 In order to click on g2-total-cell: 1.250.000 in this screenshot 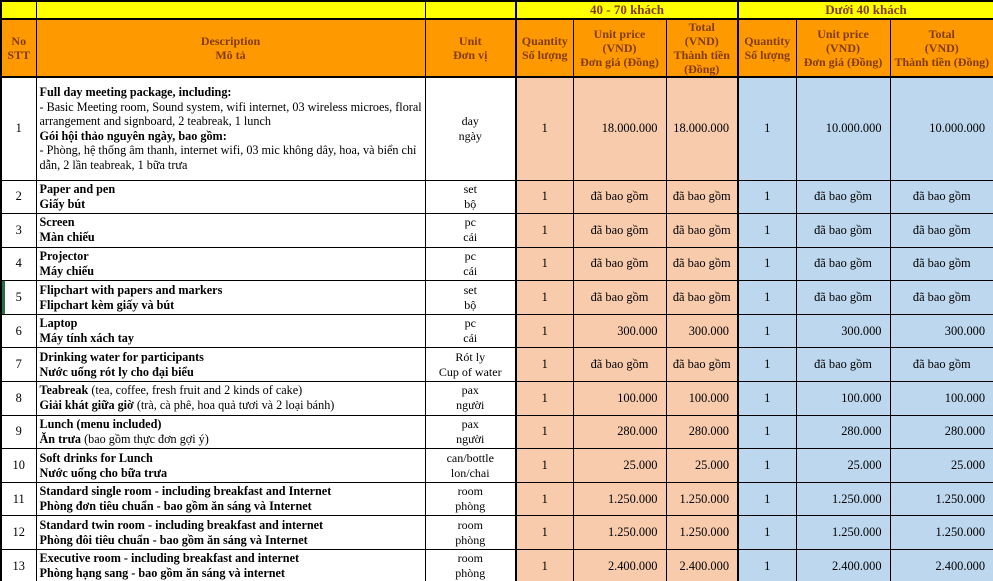, I will do `click(941, 533)`.